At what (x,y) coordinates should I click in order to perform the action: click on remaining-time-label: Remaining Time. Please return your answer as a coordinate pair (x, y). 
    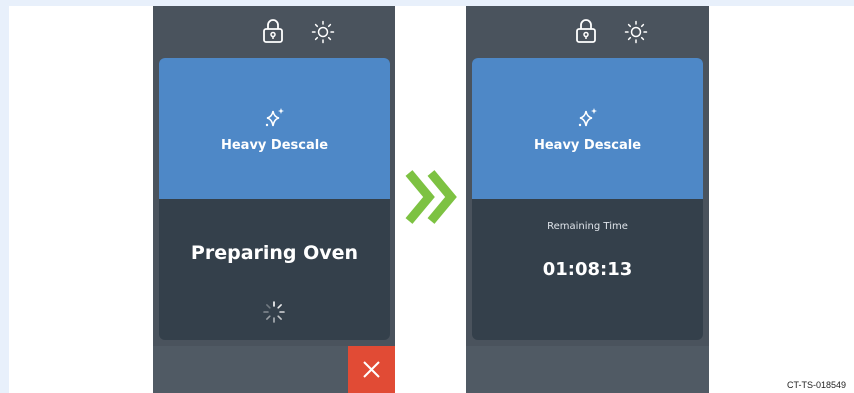
    Looking at the image, I should click on (587, 226).